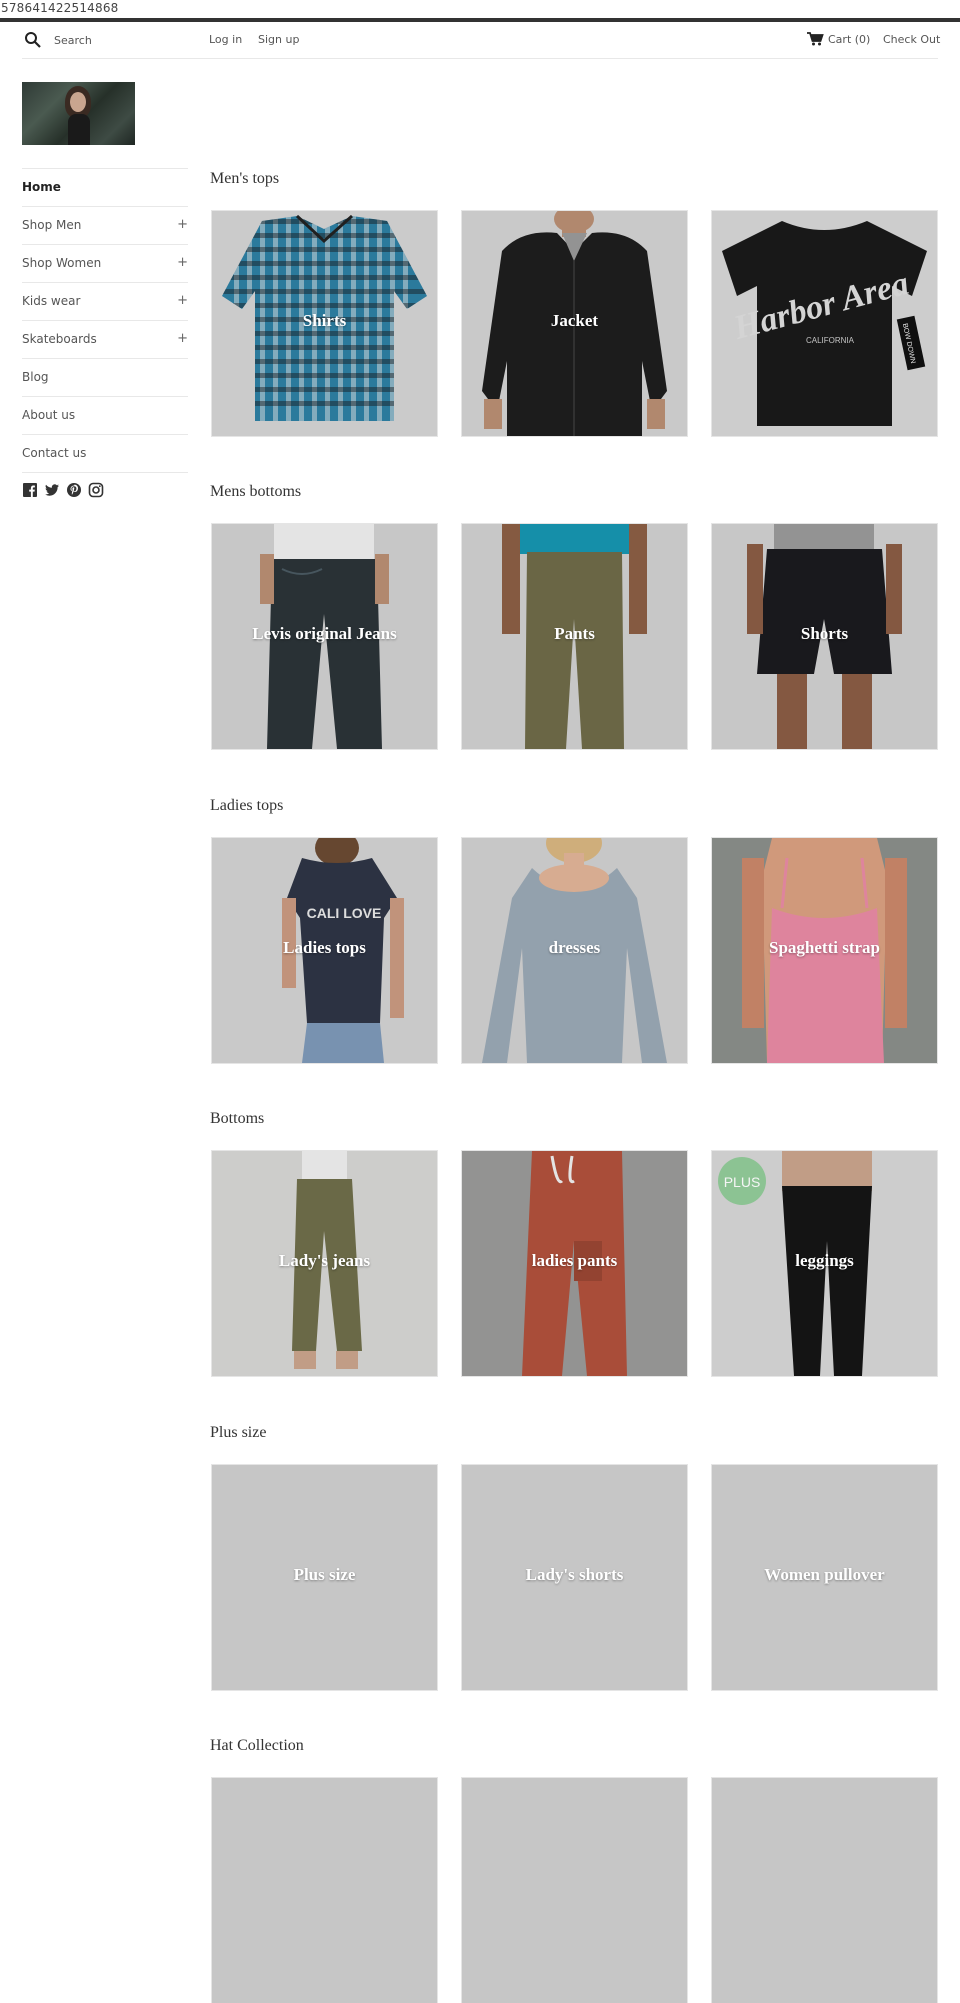 This screenshot has width=960, height=2003. I want to click on collection-tile-men-s-tops-3: Harbor Area CALIFORNIA BOW DOWN, so click(824, 323).